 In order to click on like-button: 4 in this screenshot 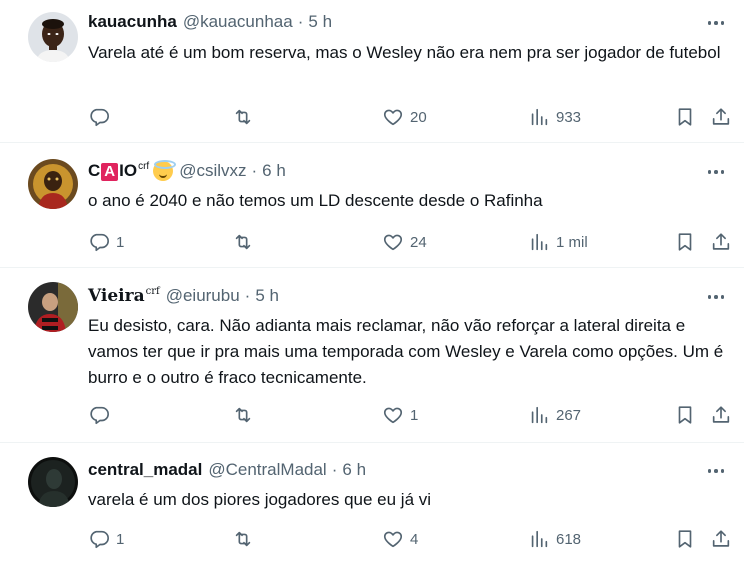, I will do `click(400, 539)`.